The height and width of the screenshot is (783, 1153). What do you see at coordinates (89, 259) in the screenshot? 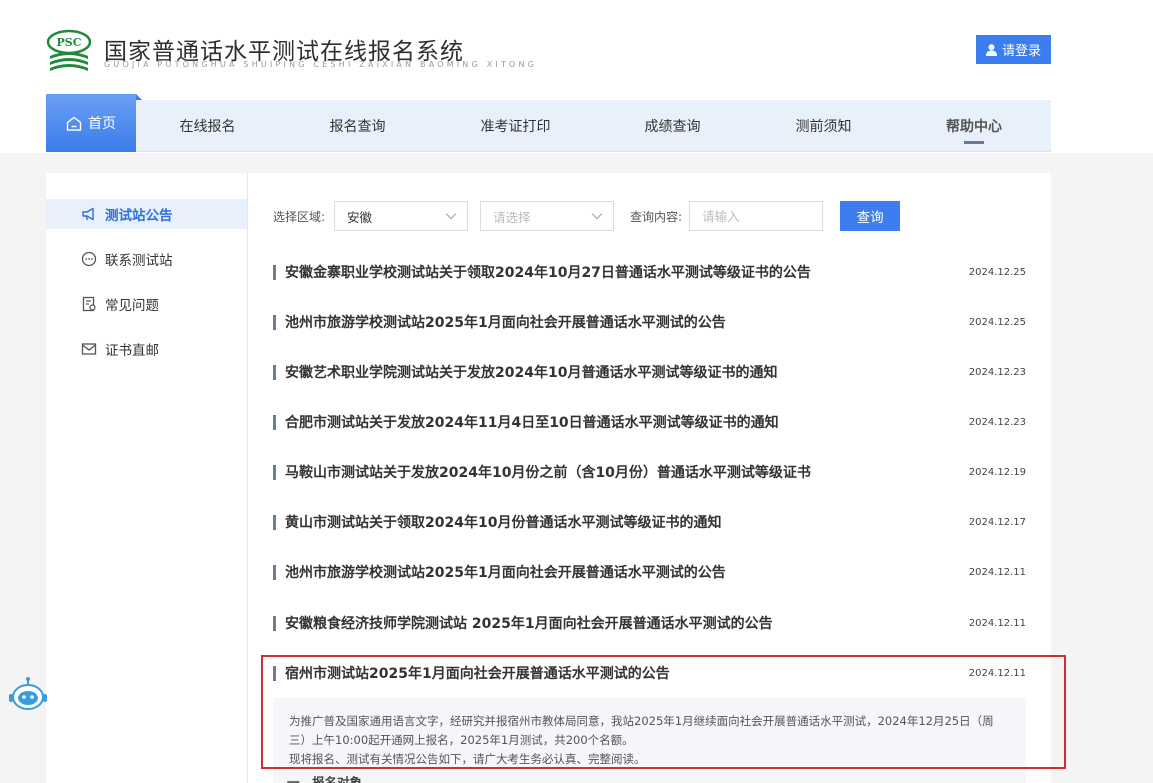
I see `chat-icon` at bounding box center [89, 259].